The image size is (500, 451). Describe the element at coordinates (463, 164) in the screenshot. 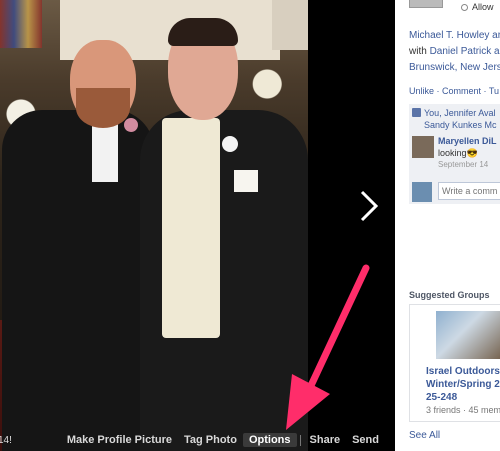

I see `comment-timestamp: September 14` at that location.